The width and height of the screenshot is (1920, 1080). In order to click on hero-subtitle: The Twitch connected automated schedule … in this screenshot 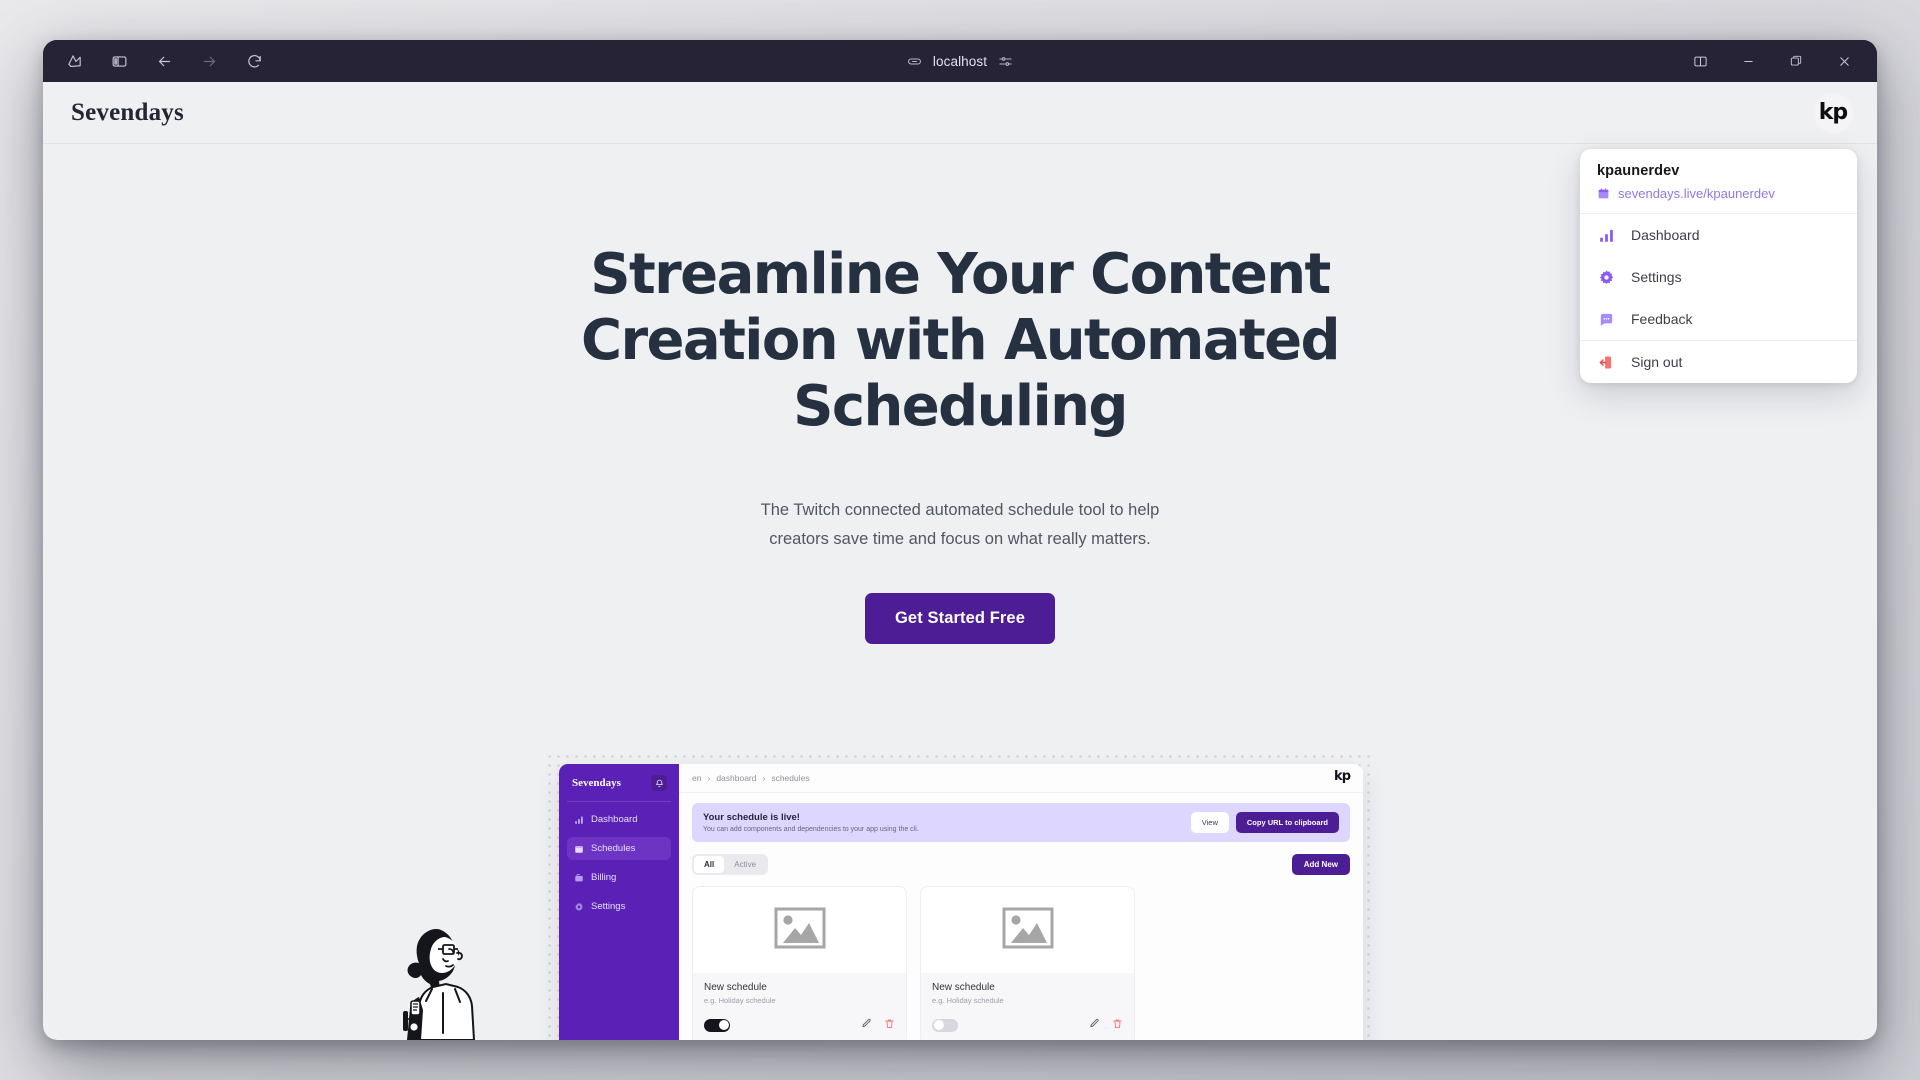, I will do `click(960, 524)`.